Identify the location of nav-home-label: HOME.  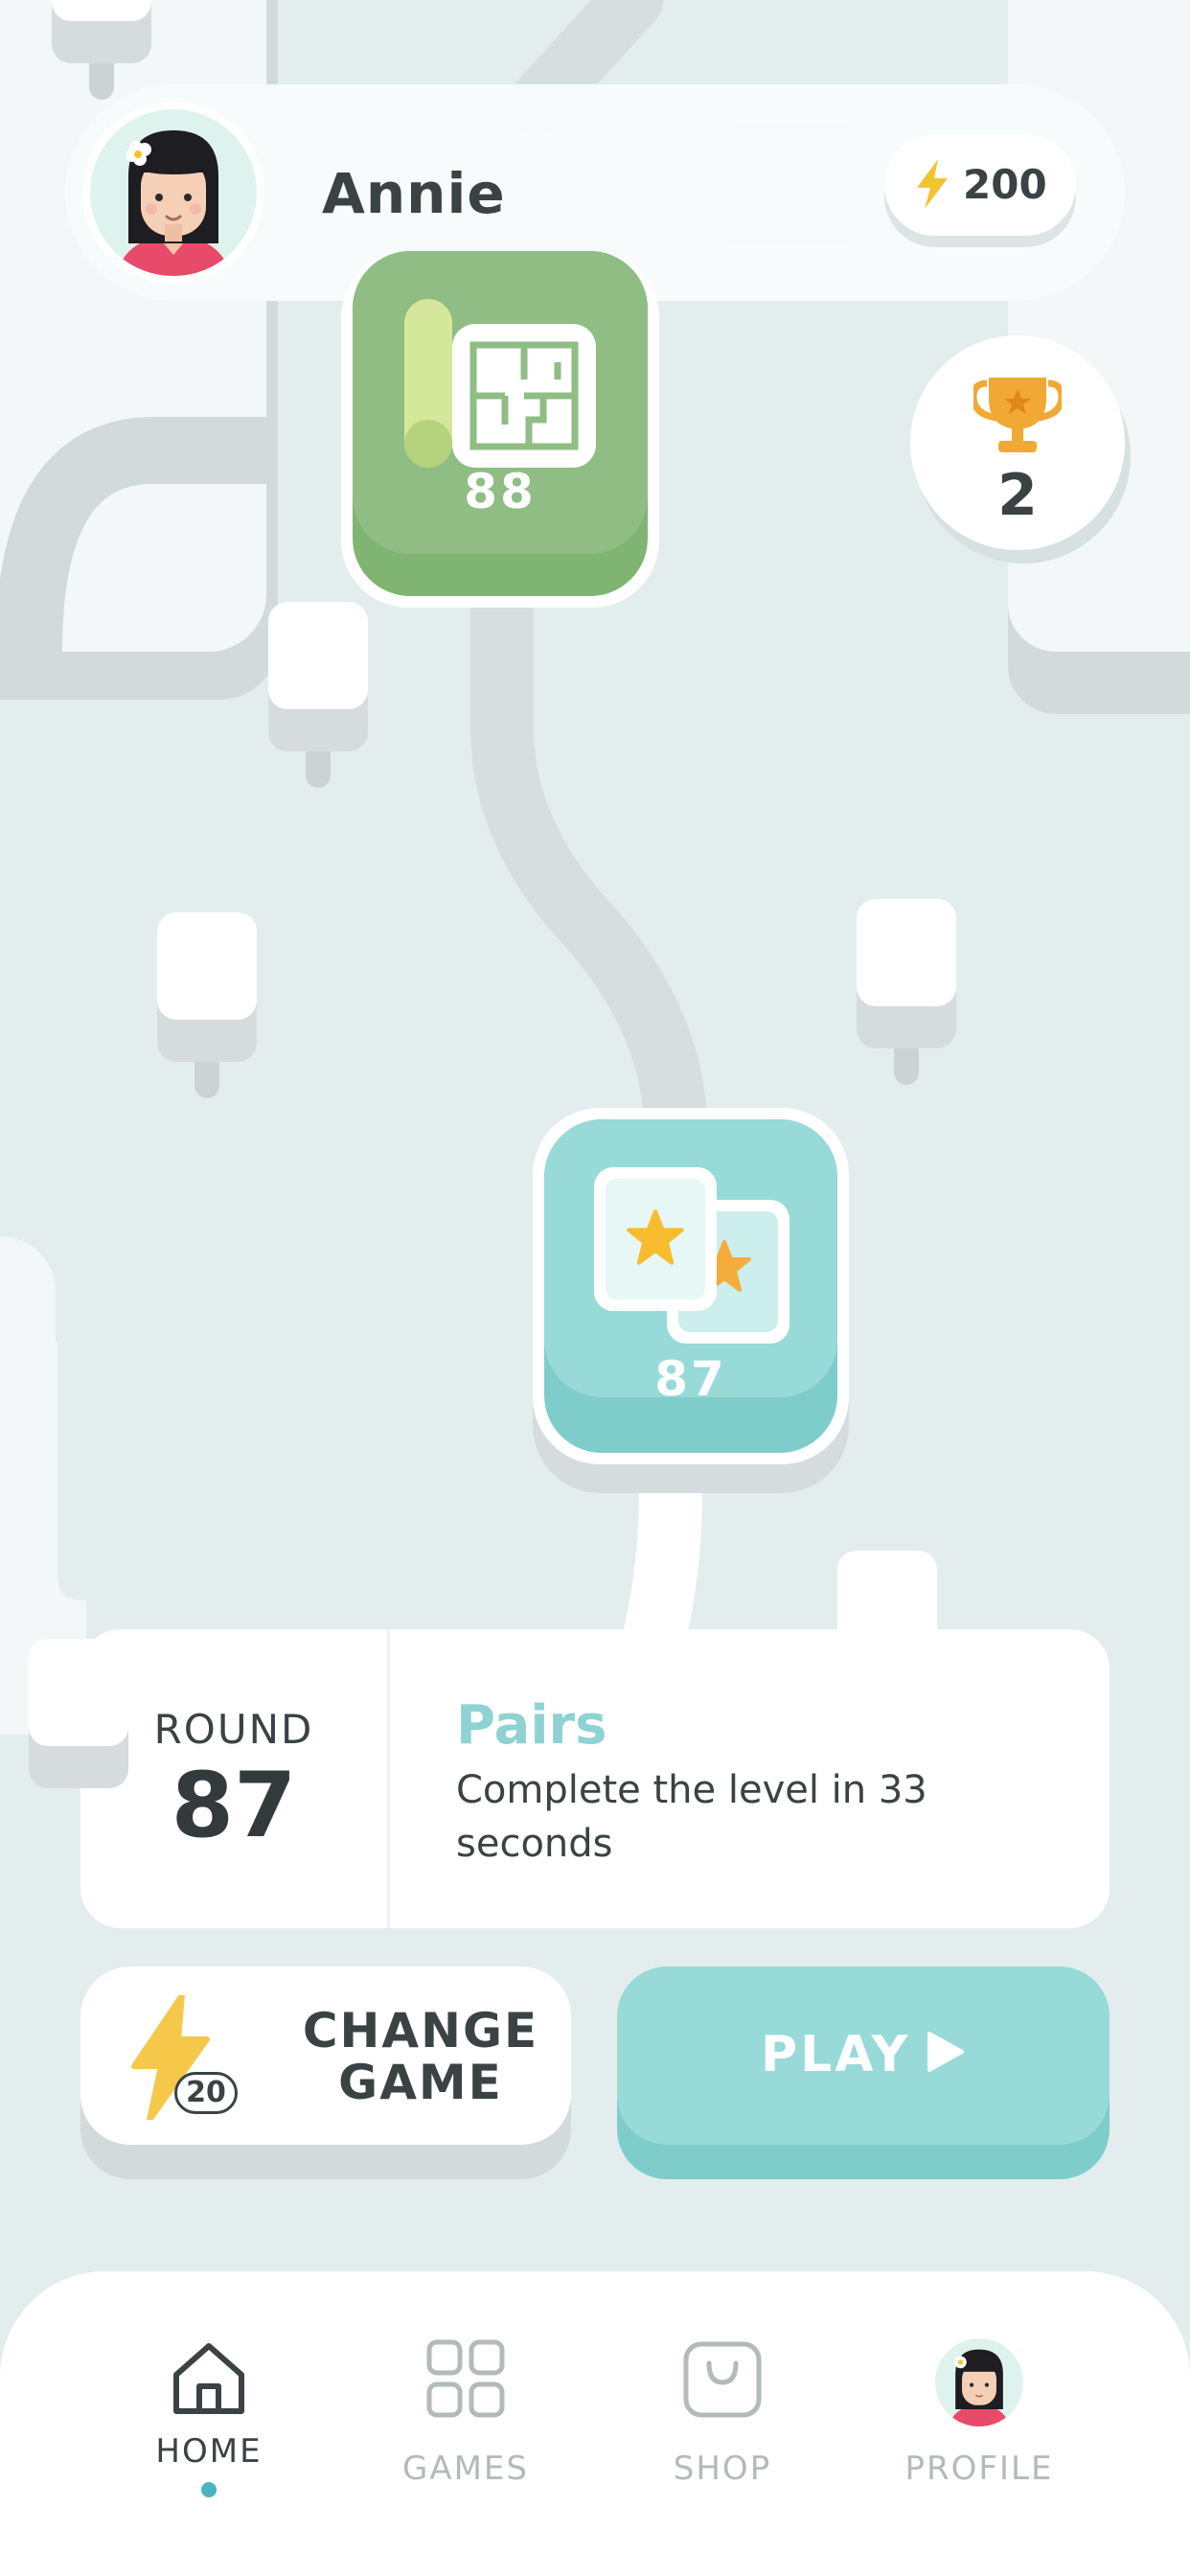
(209, 2451).